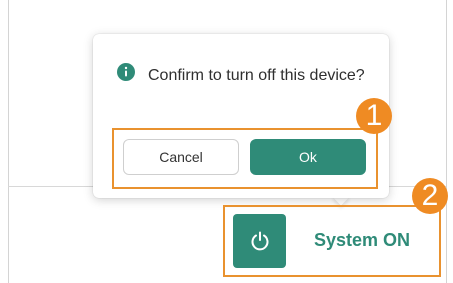 This screenshot has height=283, width=453. I want to click on power-button, so click(259, 241).